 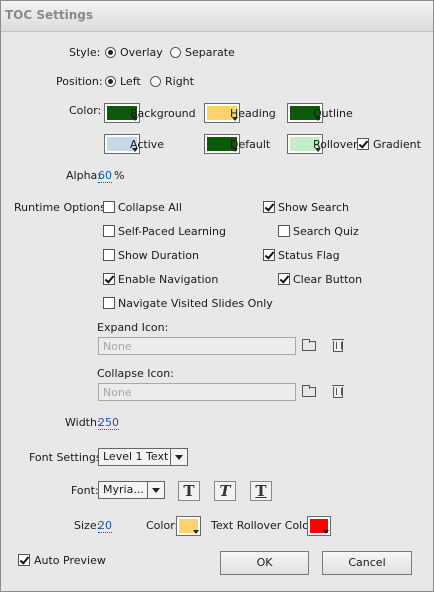 What do you see at coordinates (83, 422) in the screenshot?
I see `width-label: Width:` at bounding box center [83, 422].